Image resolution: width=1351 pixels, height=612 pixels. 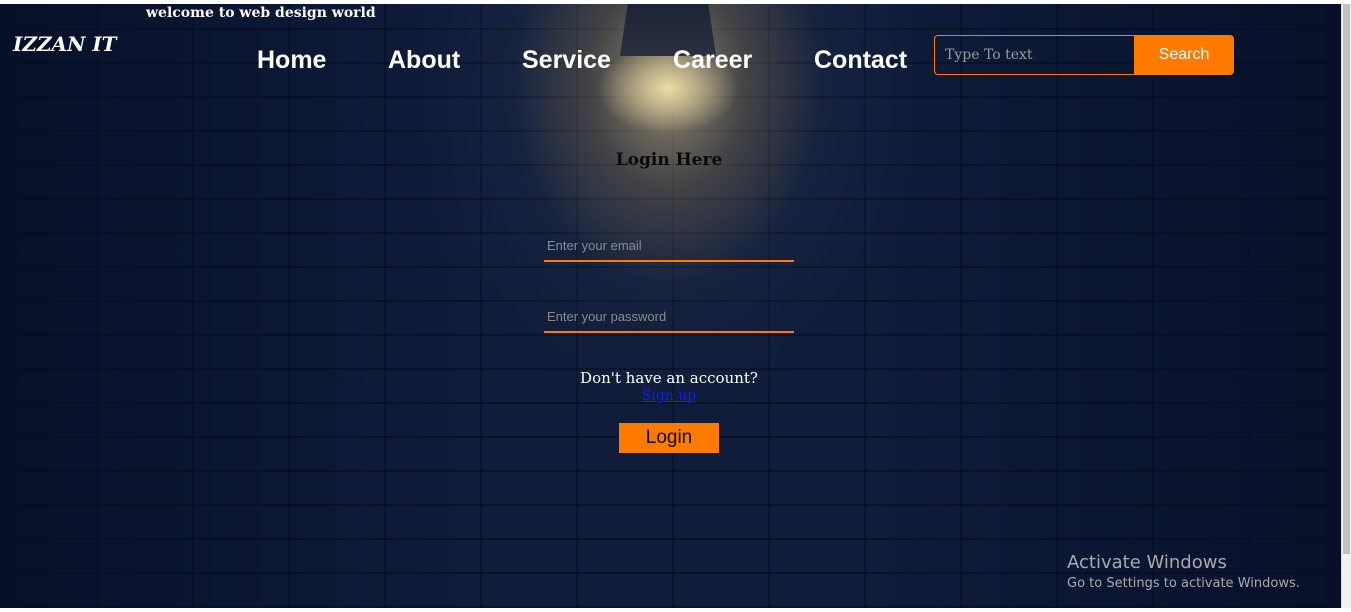 I want to click on site-logo: IZZAN IT, so click(x=65, y=44).